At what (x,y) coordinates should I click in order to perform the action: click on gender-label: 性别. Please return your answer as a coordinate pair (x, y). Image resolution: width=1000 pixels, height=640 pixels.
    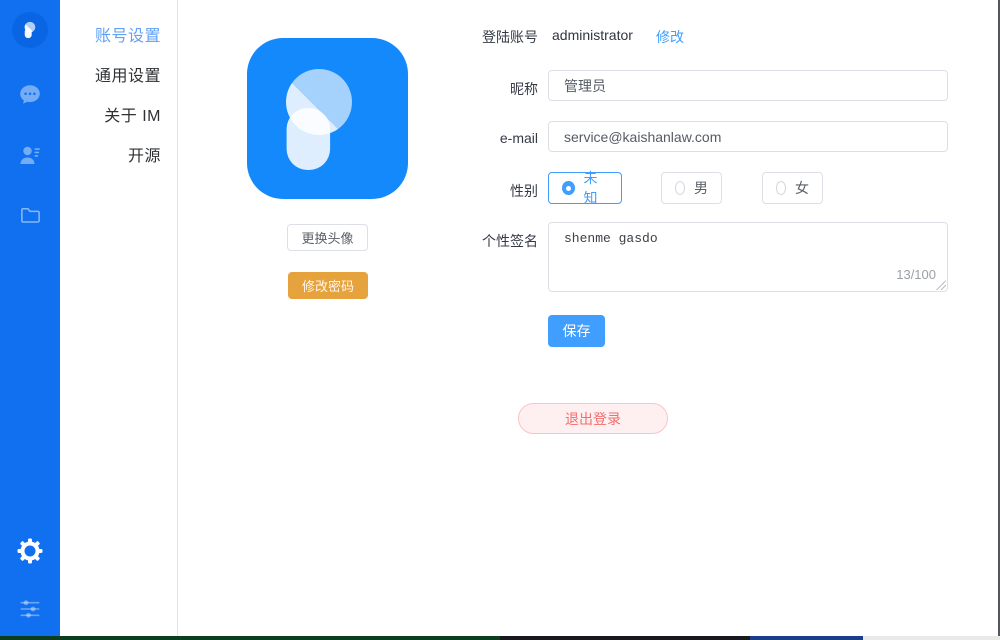
    Looking at the image, I should click on (524, 191).